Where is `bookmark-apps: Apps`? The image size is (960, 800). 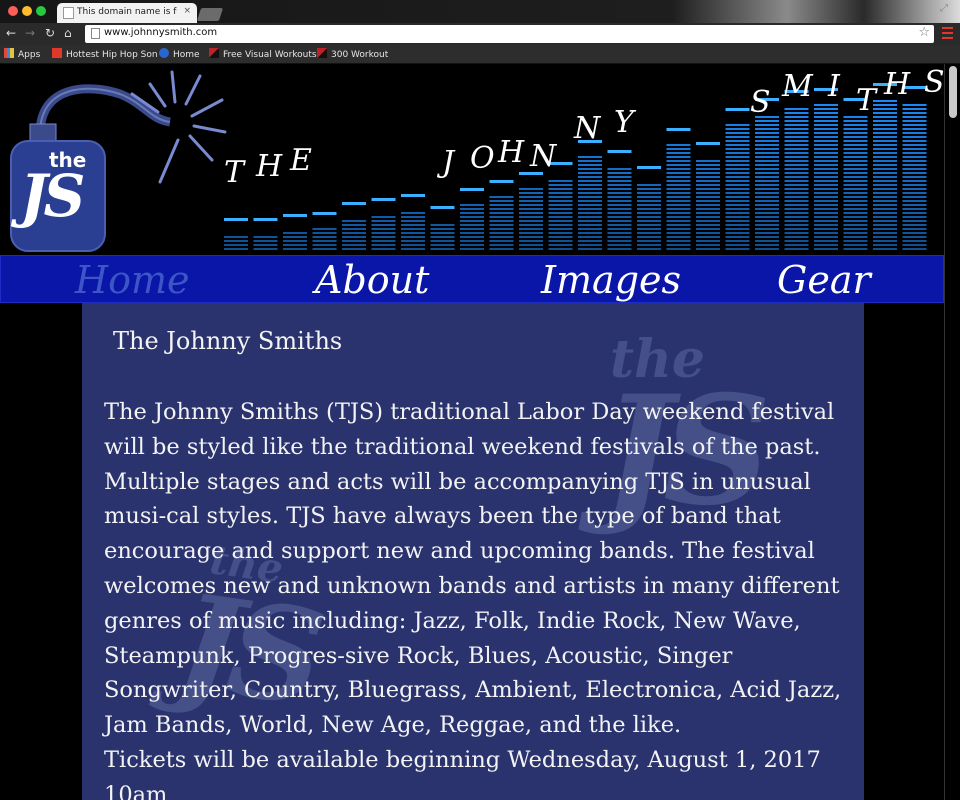
bookmark-apps: Apps is located at coordinates (22, 54).